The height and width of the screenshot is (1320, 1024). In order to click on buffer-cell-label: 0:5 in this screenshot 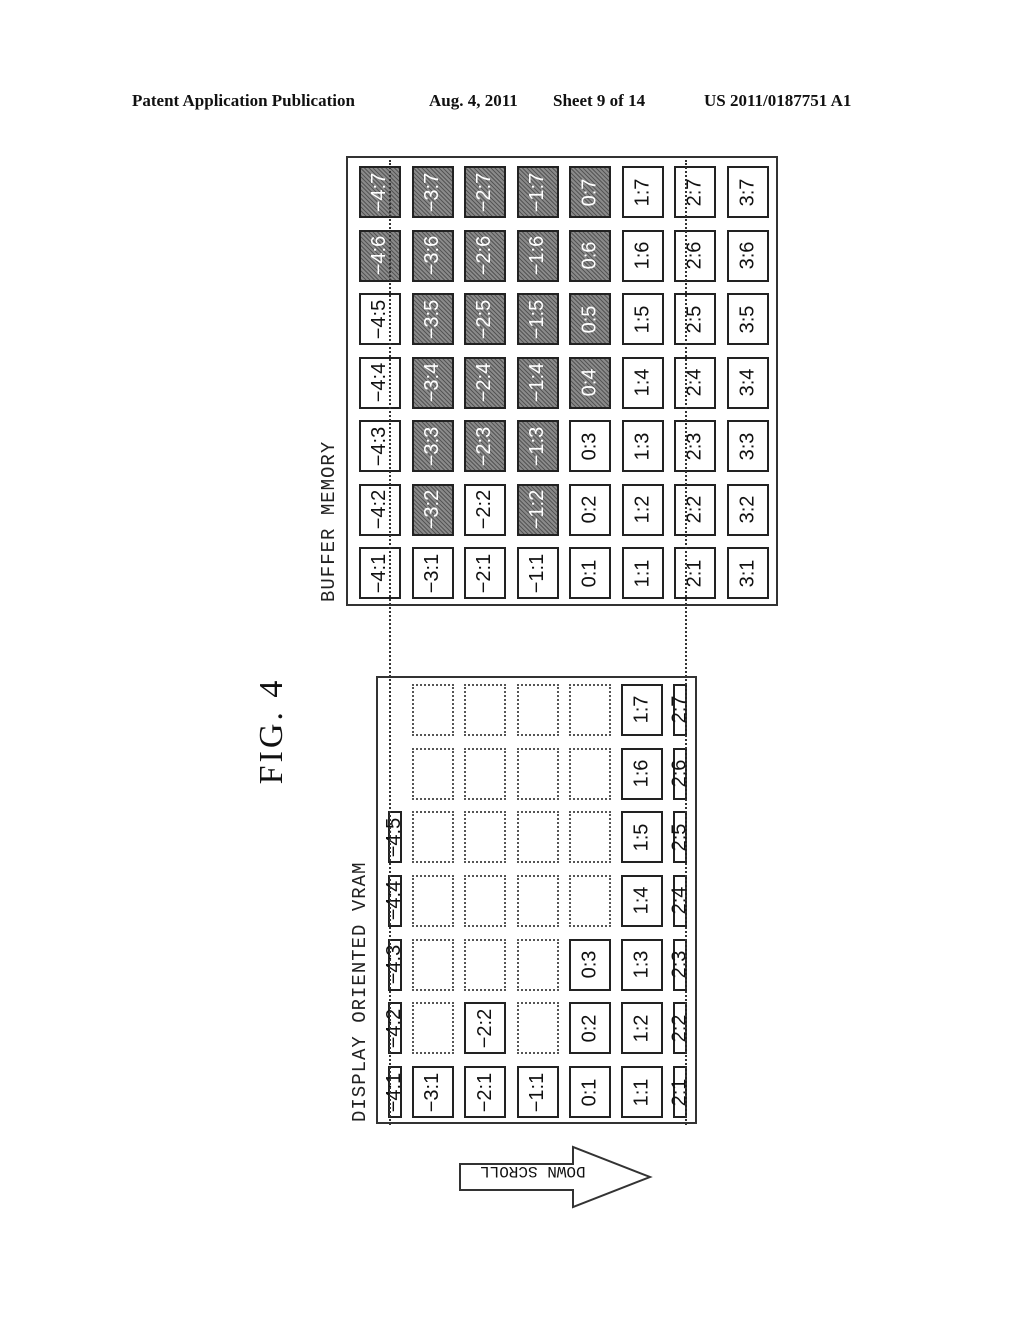, I will do `click(589, 319)`.